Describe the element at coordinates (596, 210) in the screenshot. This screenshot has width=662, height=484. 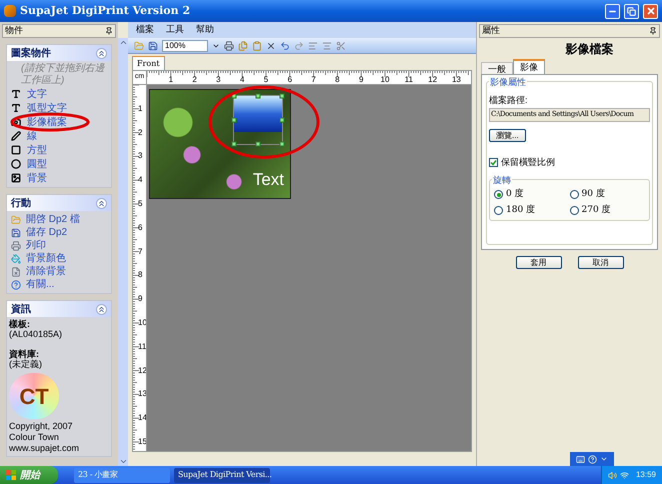
I see `radio-label: 270 度` at that location.